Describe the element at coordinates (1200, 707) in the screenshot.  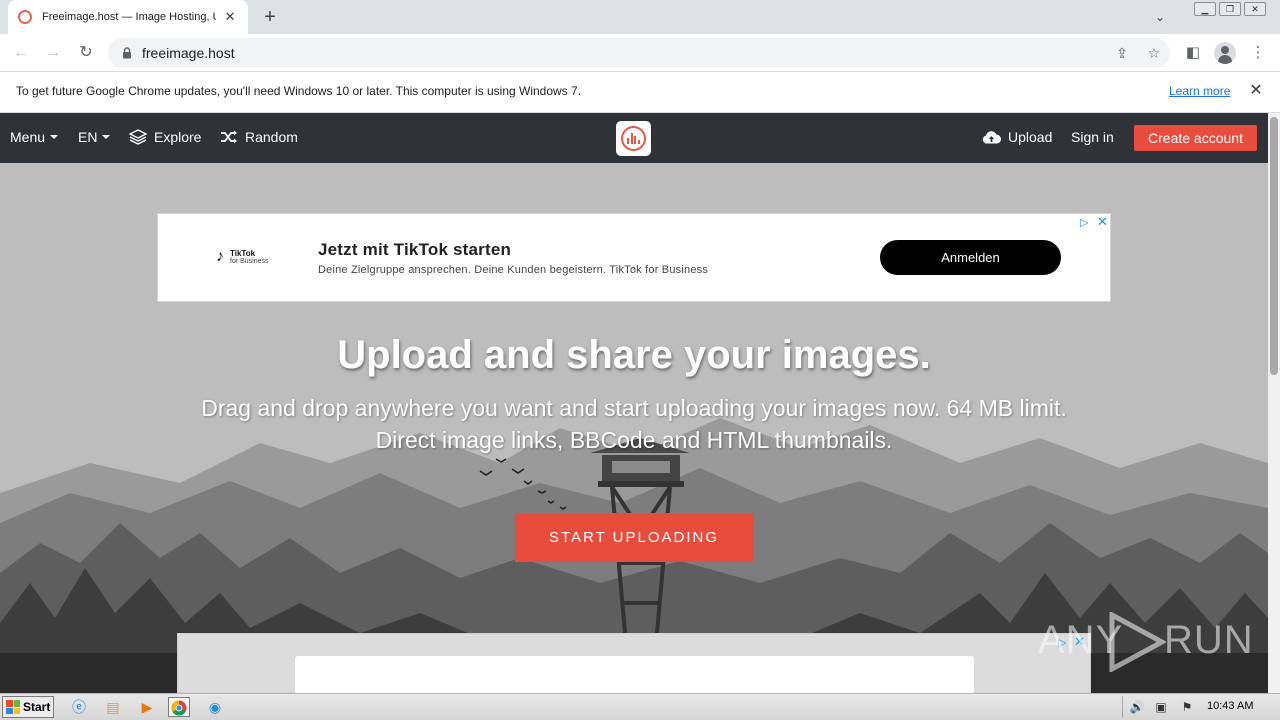
I see `system-tray: 🔊 ▣ ⚑ 10:43 AM` at that location.